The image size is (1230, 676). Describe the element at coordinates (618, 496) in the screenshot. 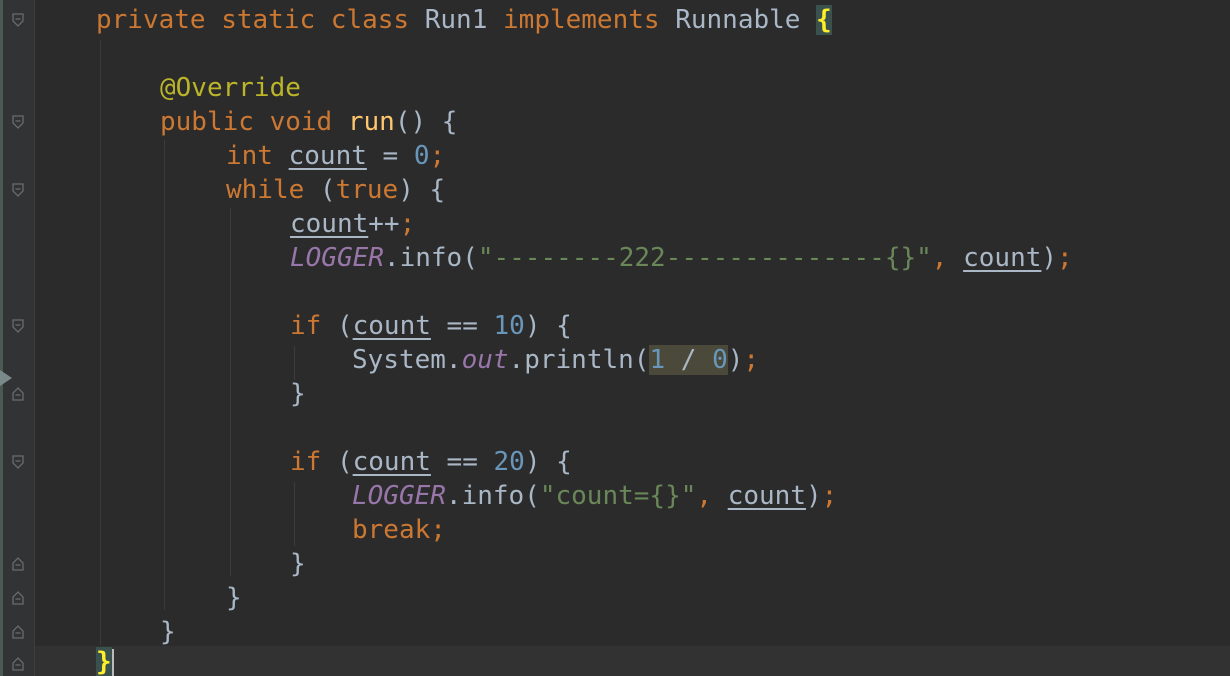

I see `string-literal: "count={}"` at that location.